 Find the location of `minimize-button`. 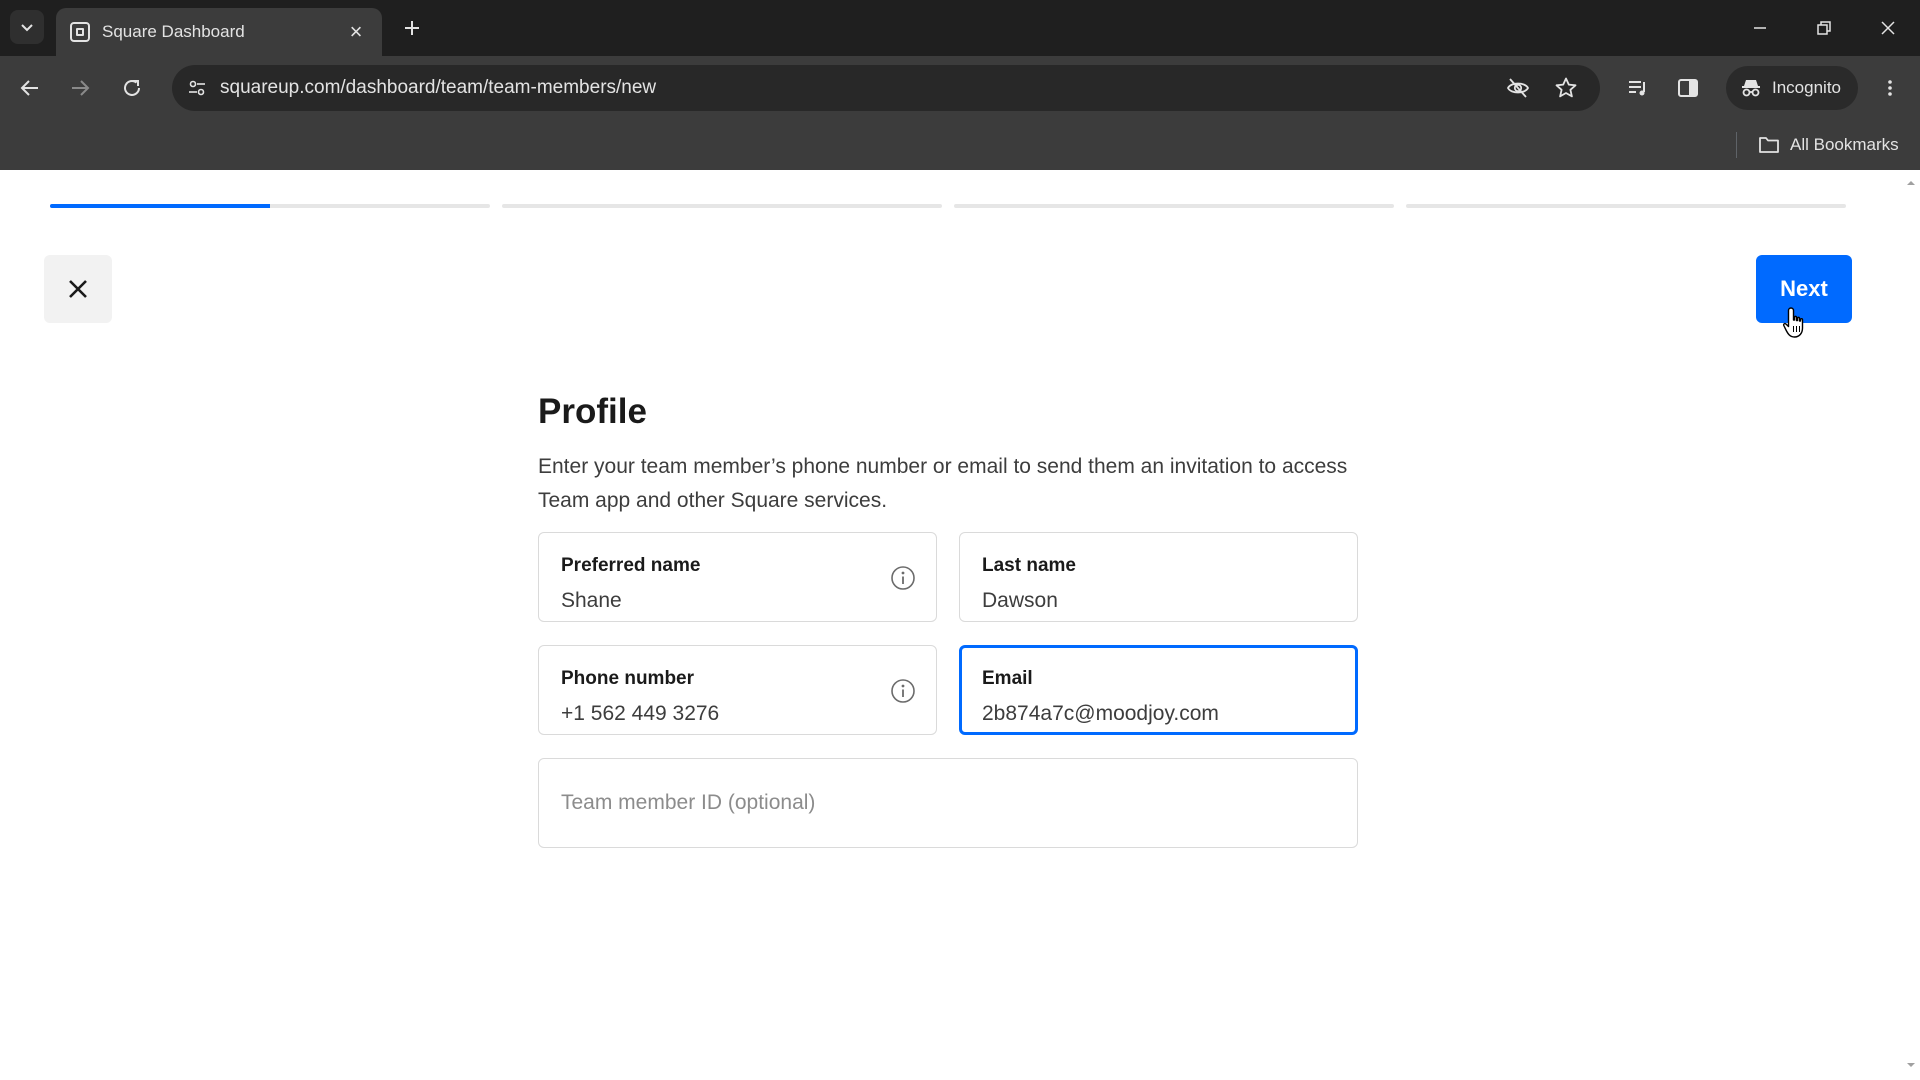

minimize-button is located at coordinates (1760, 28).